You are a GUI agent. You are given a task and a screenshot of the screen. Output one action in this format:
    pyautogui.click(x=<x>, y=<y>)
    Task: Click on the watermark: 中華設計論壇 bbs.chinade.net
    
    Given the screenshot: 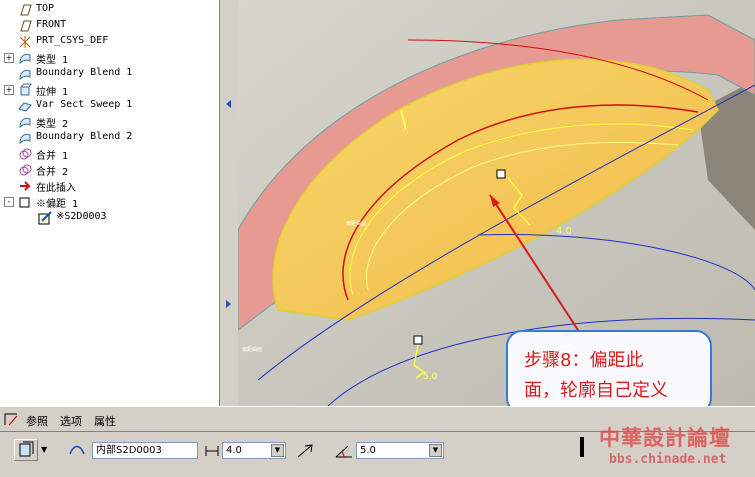 What is the action you would take?
    pyautogui.click(x=674, y=448)
    